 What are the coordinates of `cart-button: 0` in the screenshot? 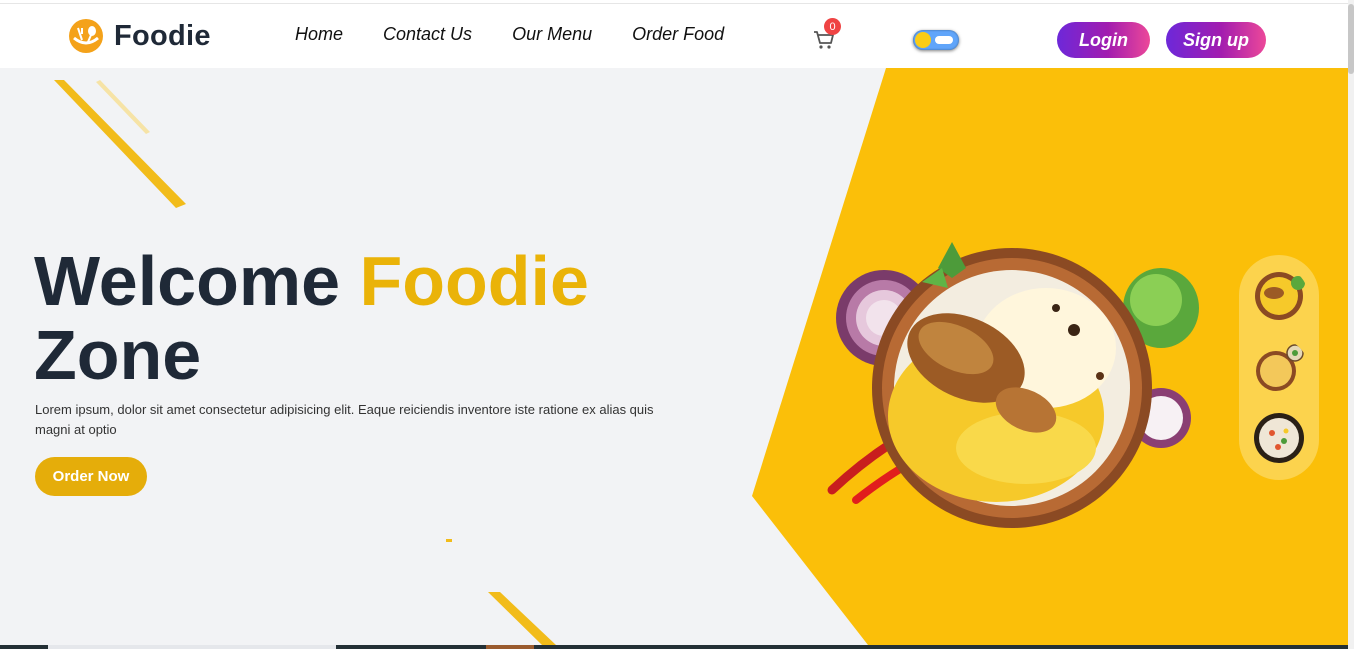 It's located at (827, 36).